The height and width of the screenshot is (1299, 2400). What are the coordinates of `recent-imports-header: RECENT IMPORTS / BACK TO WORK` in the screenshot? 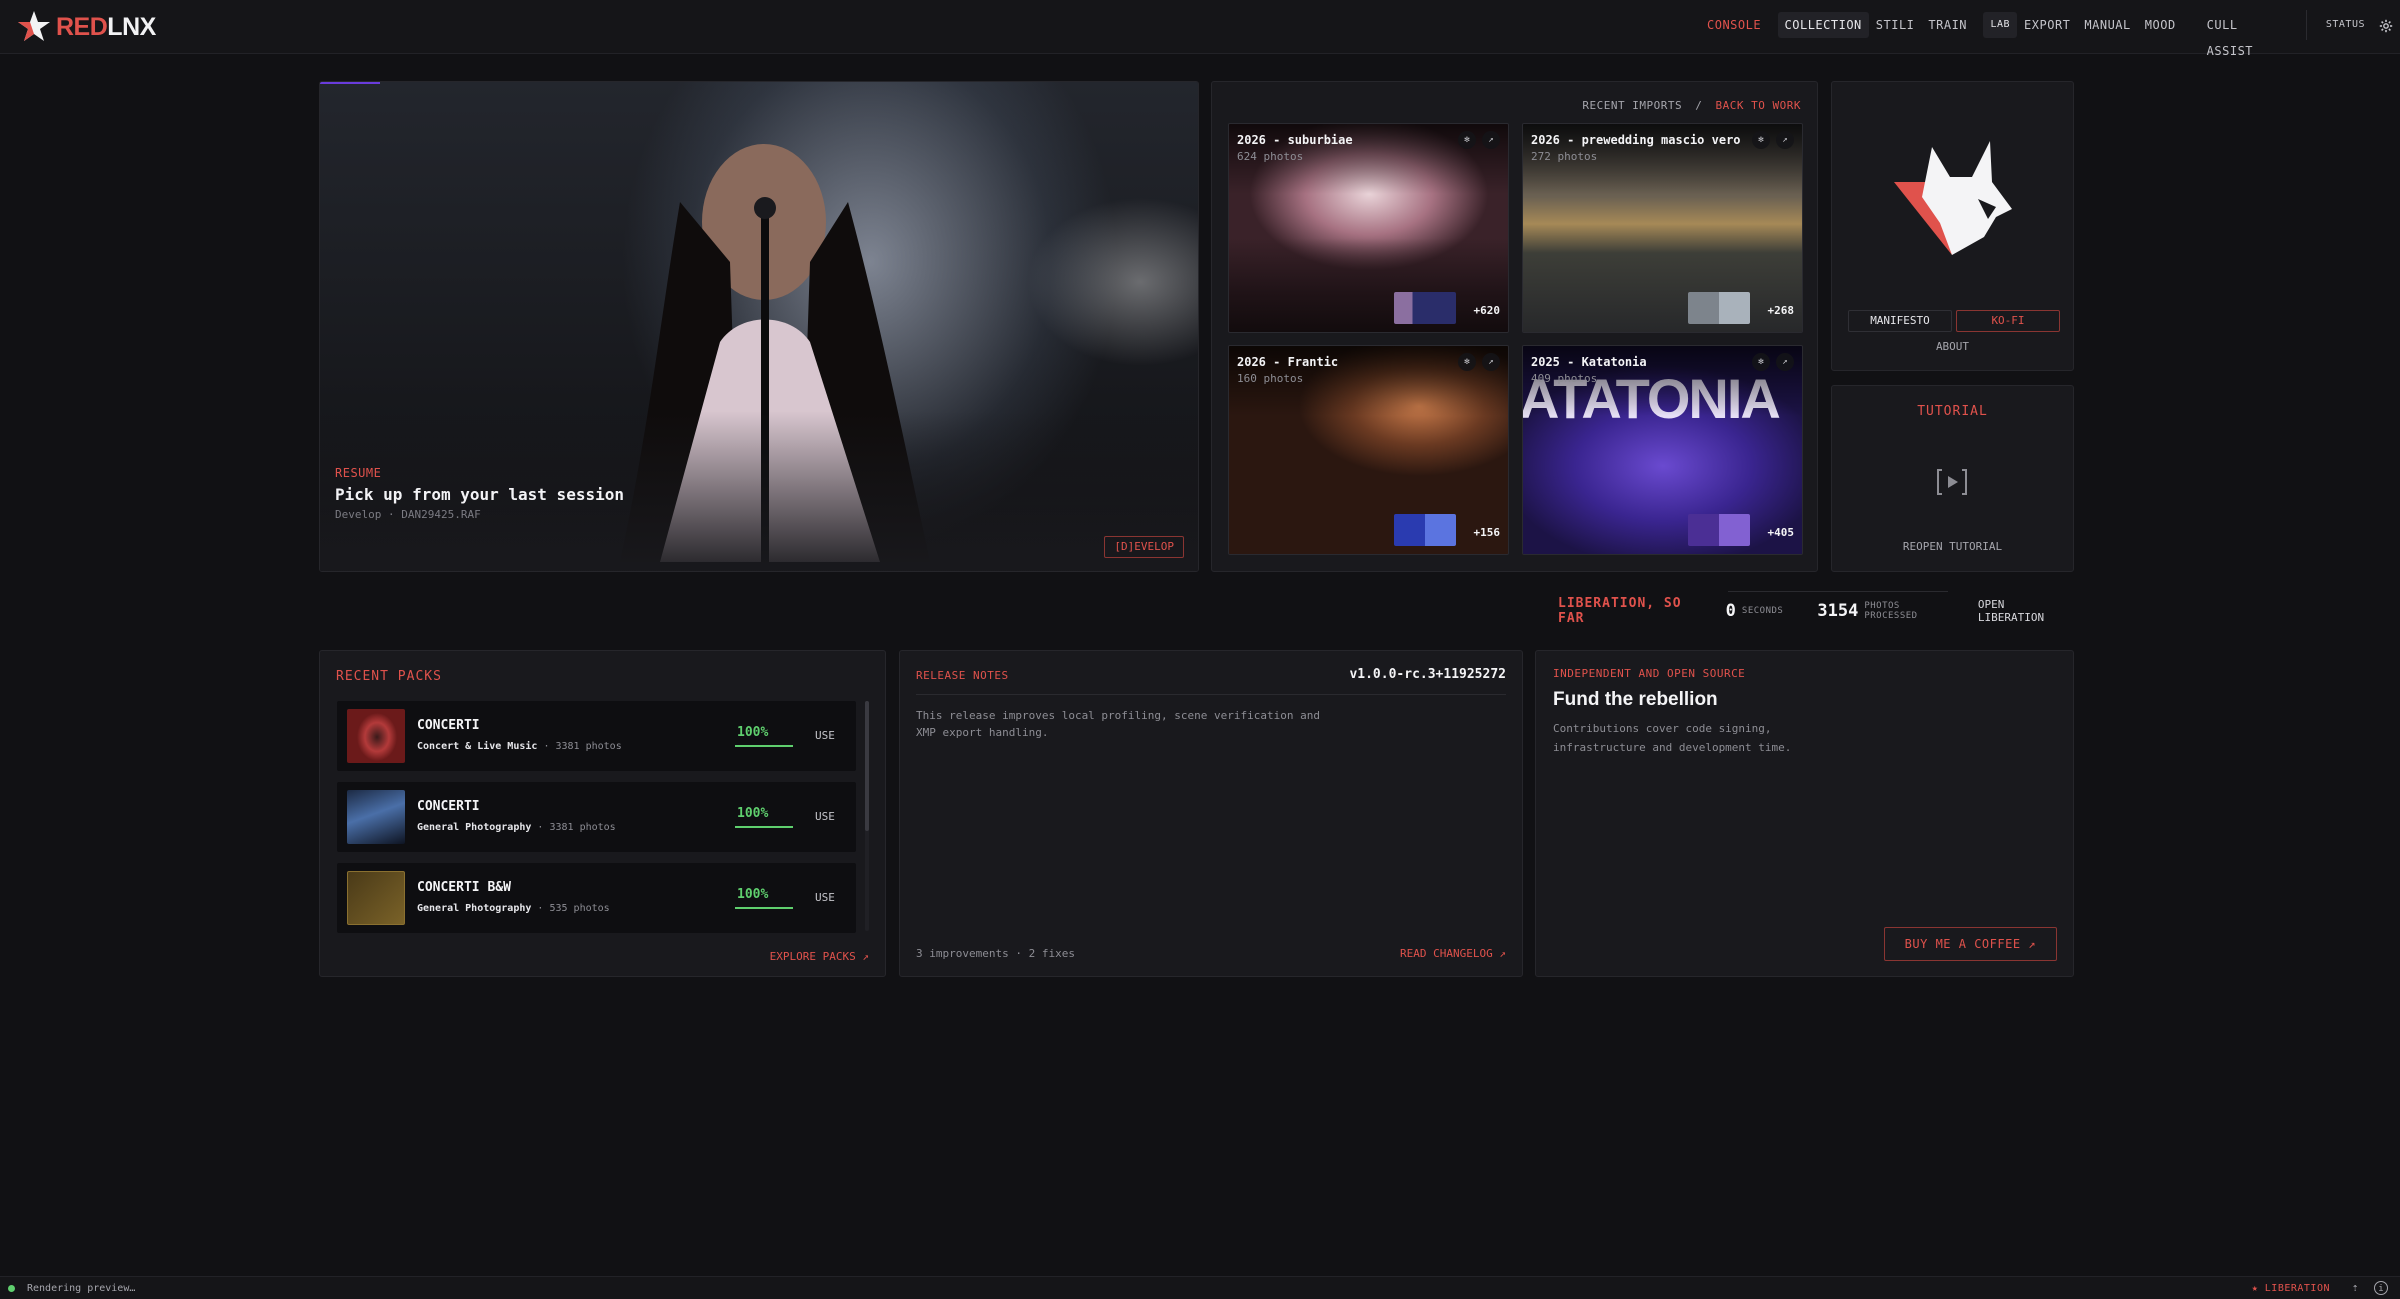 It's located at (1691, 105).